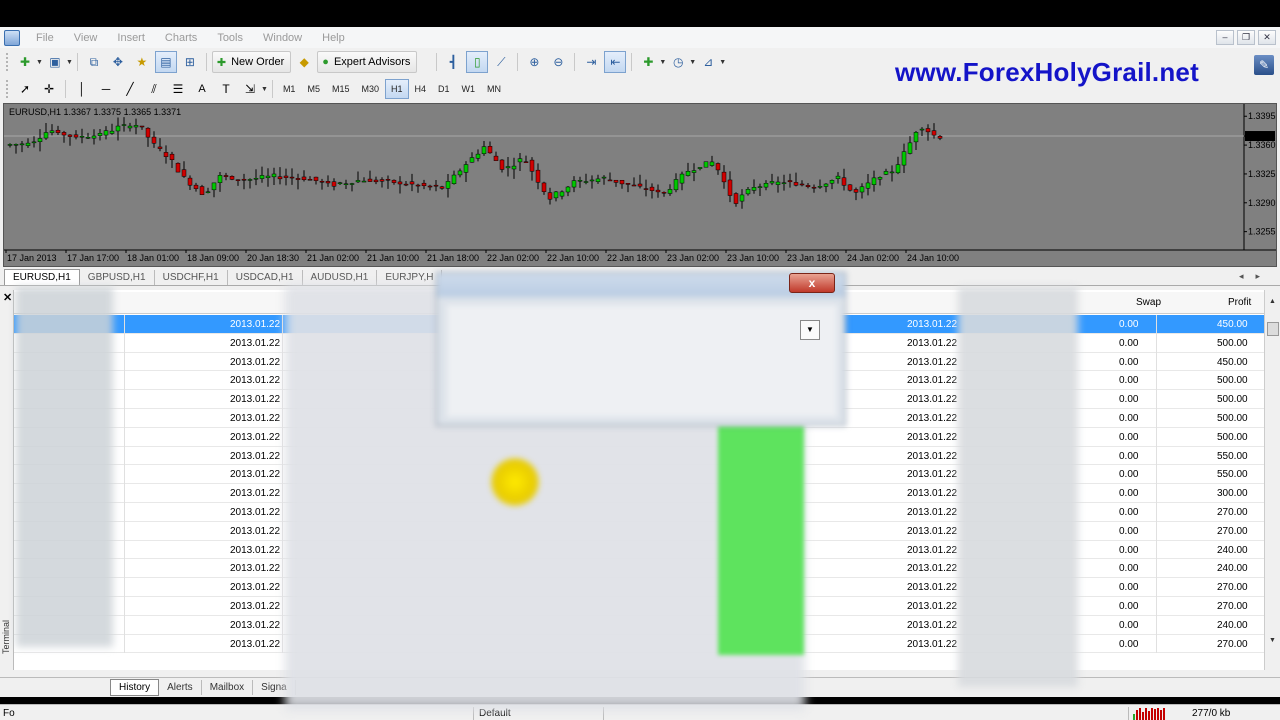 Image resolution: width=1280 pixels, height=720 pixels. I want to click on trendline-icon: ╱, so click(130, 89).